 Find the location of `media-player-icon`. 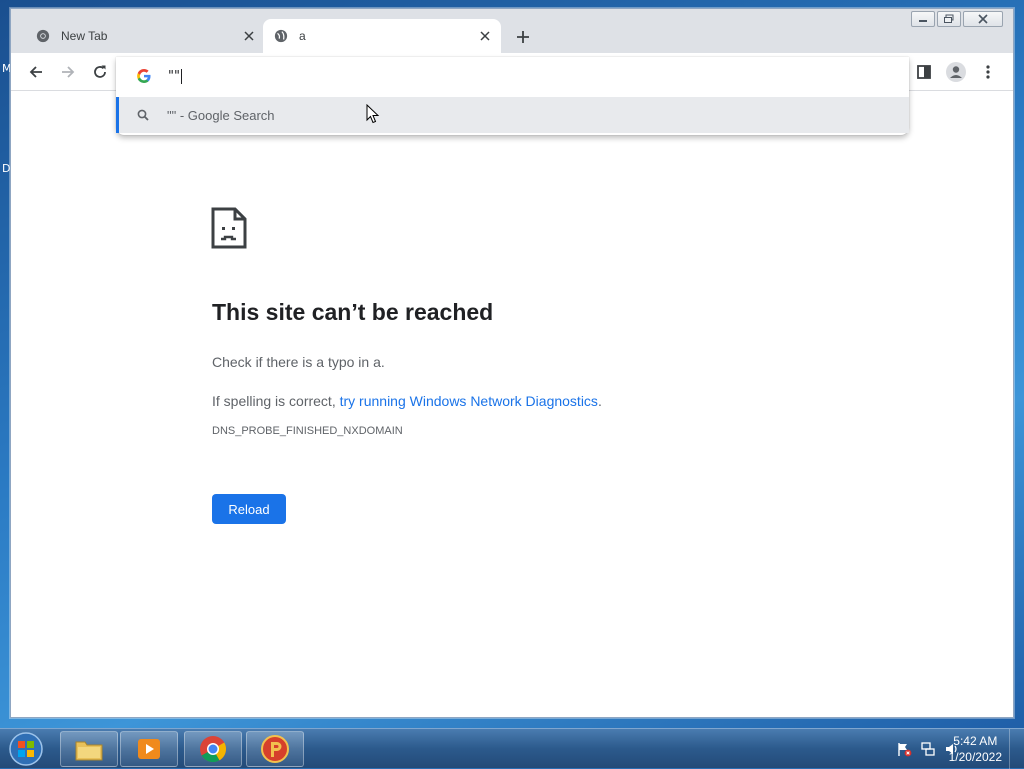

media-player-icon is located at coordinates (149, 749).